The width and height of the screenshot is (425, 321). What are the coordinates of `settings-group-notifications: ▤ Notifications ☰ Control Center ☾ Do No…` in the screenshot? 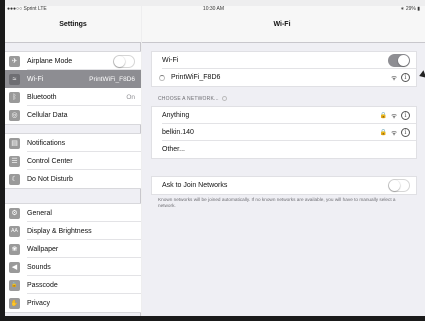 It's located at (73, 161).